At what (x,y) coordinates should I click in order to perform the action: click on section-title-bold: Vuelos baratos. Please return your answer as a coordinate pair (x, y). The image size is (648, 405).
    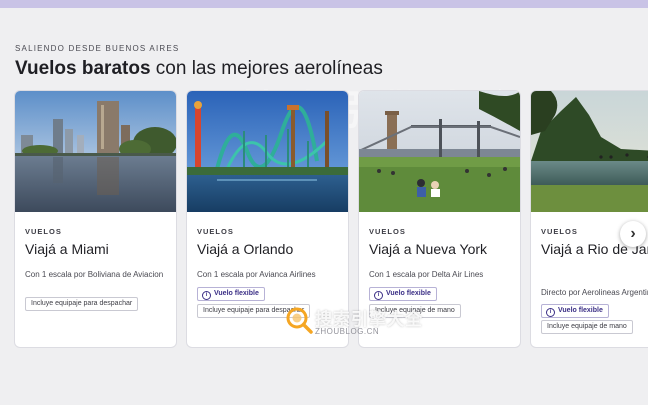
    Looking at the image, I should click on (83, 68).